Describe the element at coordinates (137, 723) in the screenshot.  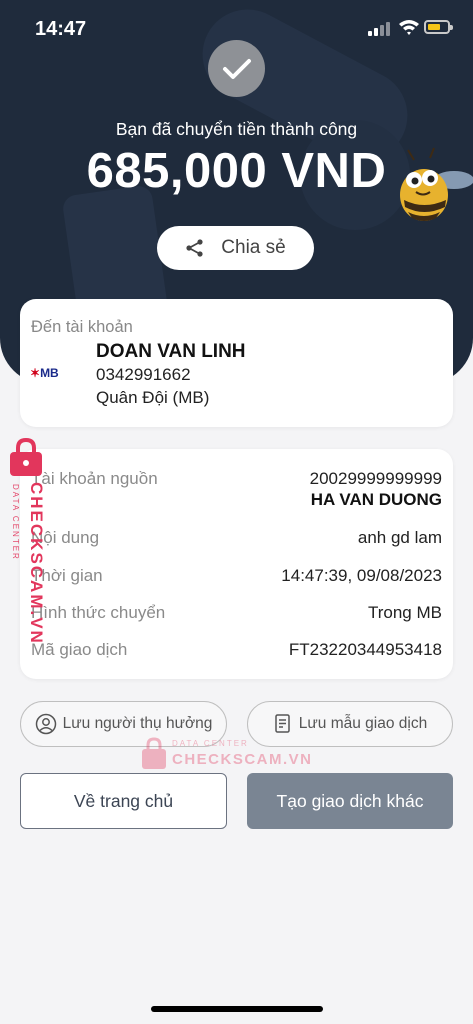
I see `save-beneficiary-label: Lưu người thụ hưởng` at that location.